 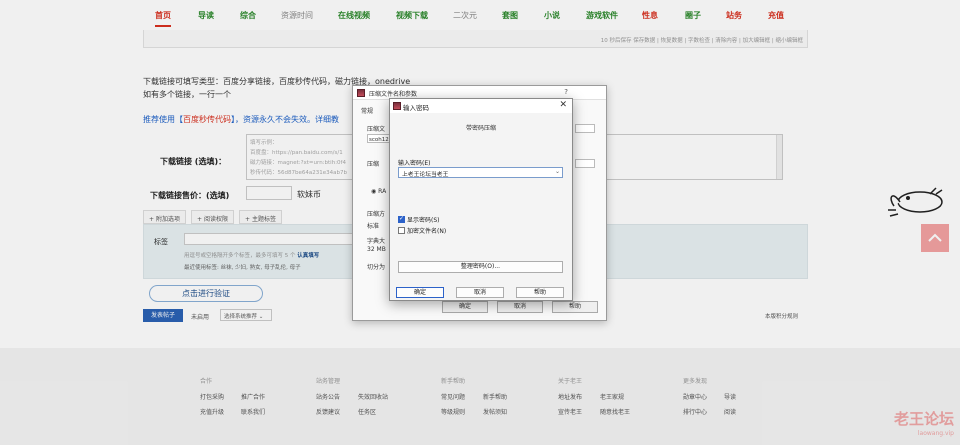 I want to click on footer-col-title: 更多发现, so click(x=695, y=381).